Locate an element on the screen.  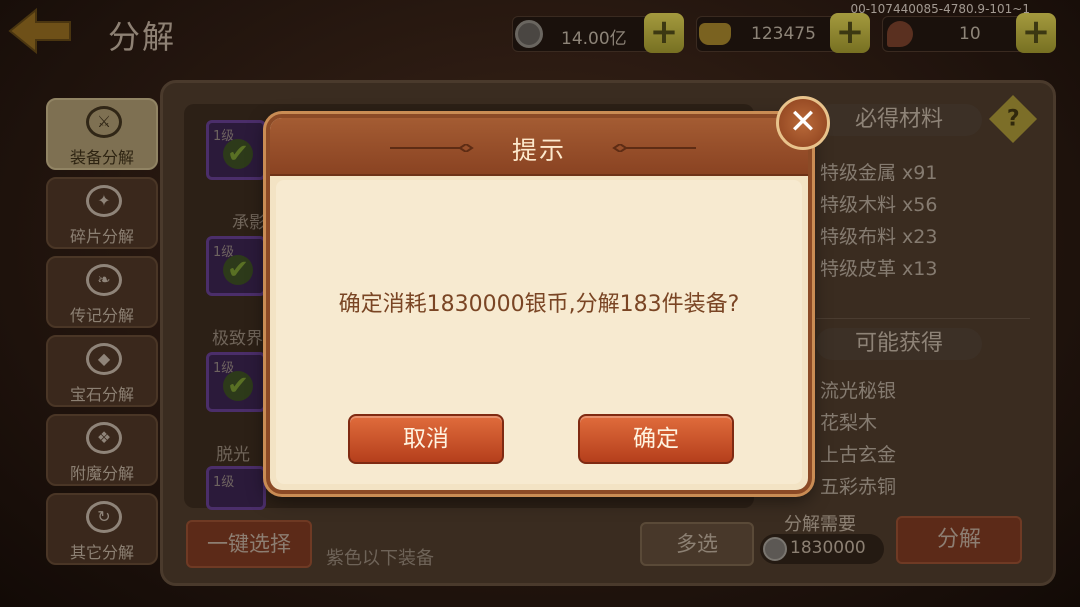
back-arrow-icon is located at coordinates (40, 31).